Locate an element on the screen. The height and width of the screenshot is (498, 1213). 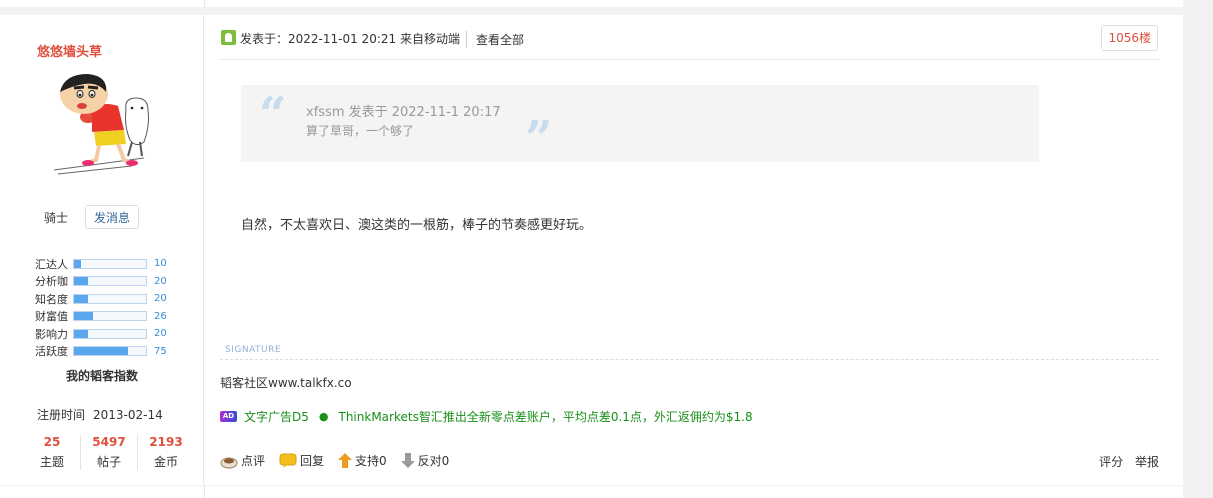
floor-number-button: 1056楼 is located at coordinates (1129, 38).